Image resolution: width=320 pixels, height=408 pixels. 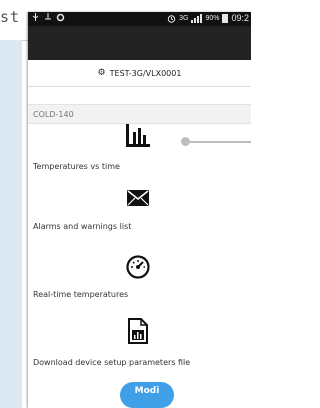 I want to click on menu-label-alarms-and-warnings: Alarms and warnings list, so click(x=82, y=226).